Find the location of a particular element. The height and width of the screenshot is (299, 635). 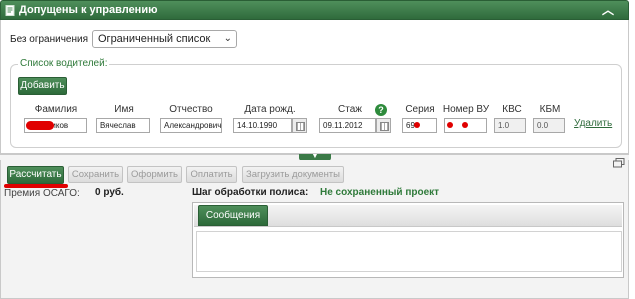

panel-title: Допущены к управлению is located at coordinates (88, 10).